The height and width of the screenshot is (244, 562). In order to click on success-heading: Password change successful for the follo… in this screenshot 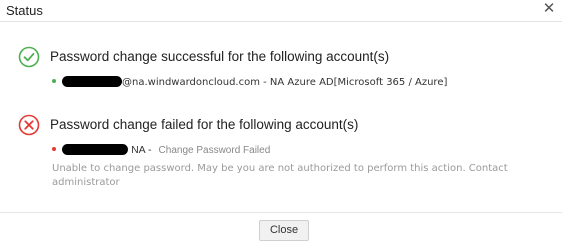, I will do `click(220, 56)`.